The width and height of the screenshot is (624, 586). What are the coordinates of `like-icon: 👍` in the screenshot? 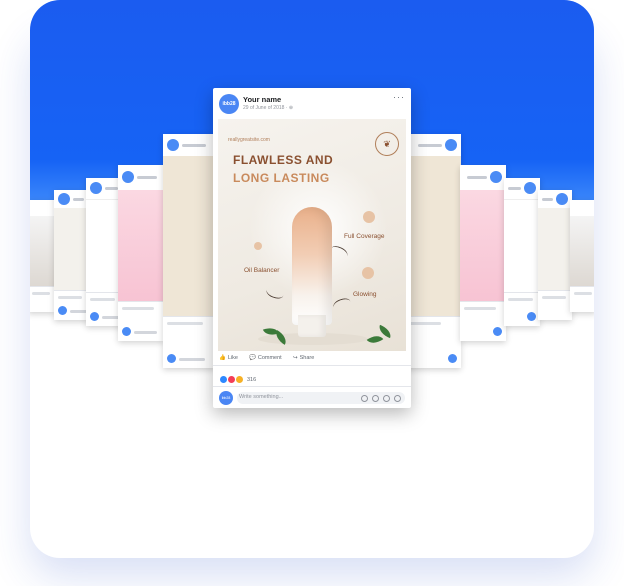 It's located at (222, 358).